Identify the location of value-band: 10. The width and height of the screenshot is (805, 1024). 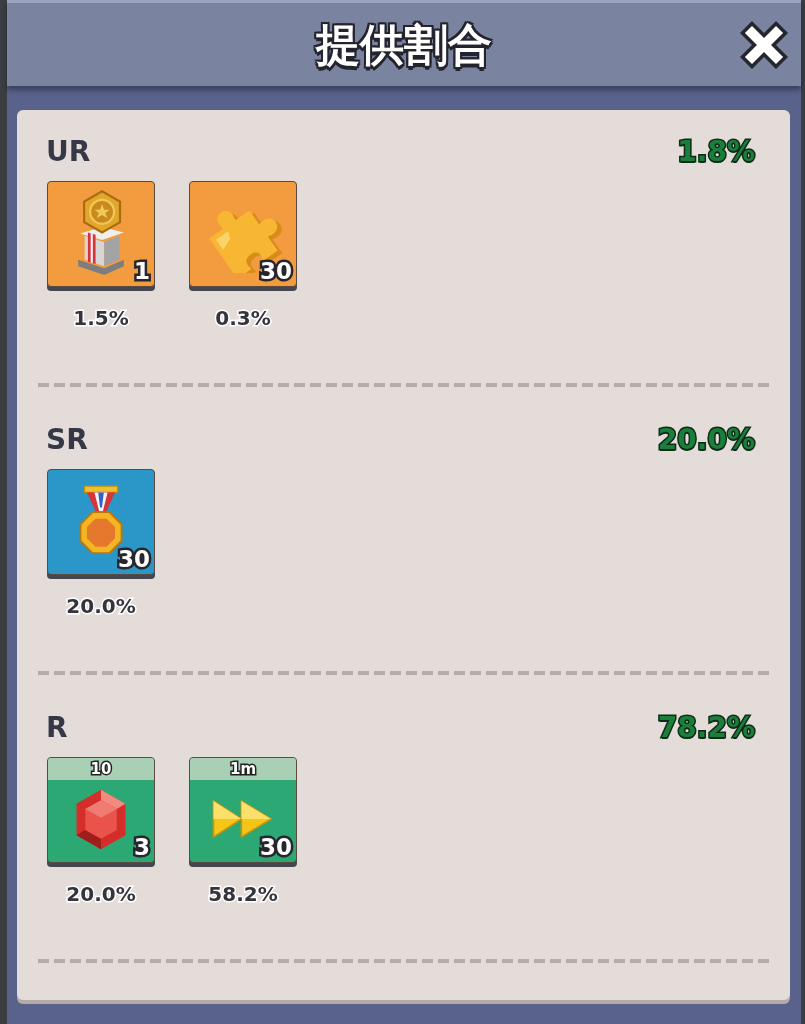
(101, 769).